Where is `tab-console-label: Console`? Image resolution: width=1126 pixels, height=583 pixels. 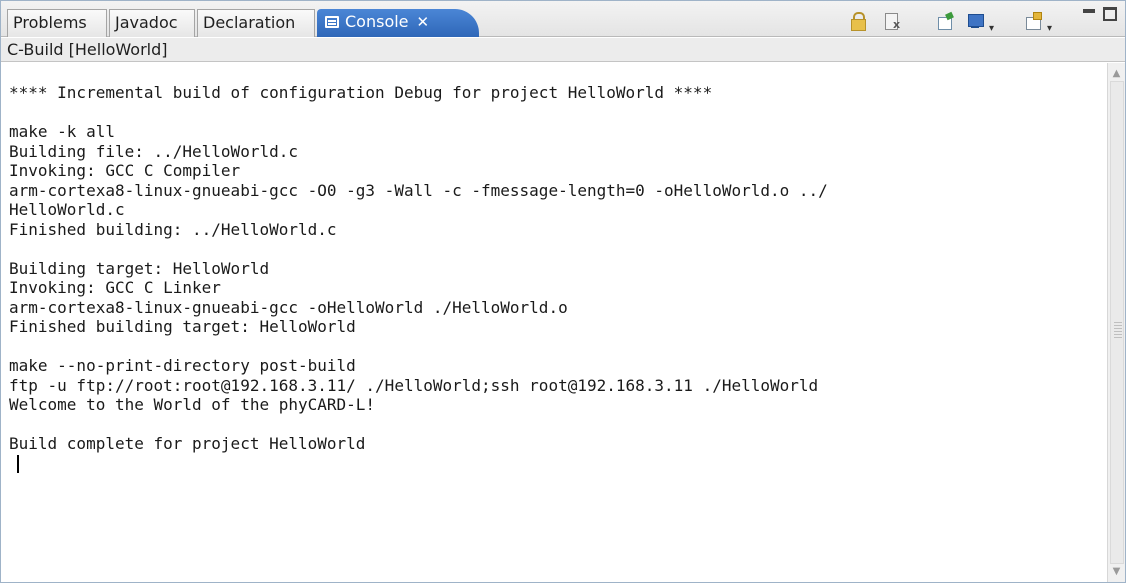
tab-console-label: Console is located at coordinates (377, 21).